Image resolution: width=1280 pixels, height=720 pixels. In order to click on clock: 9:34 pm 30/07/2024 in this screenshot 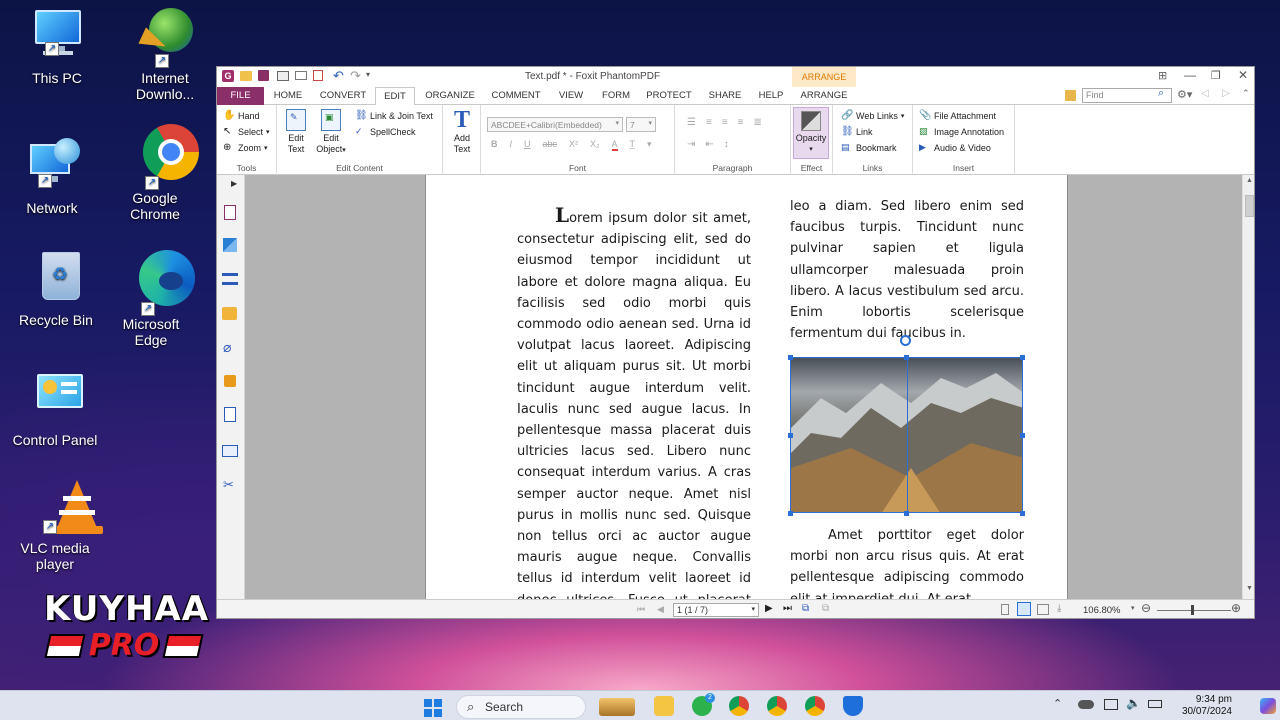, I will do `click(1202, 706)`.